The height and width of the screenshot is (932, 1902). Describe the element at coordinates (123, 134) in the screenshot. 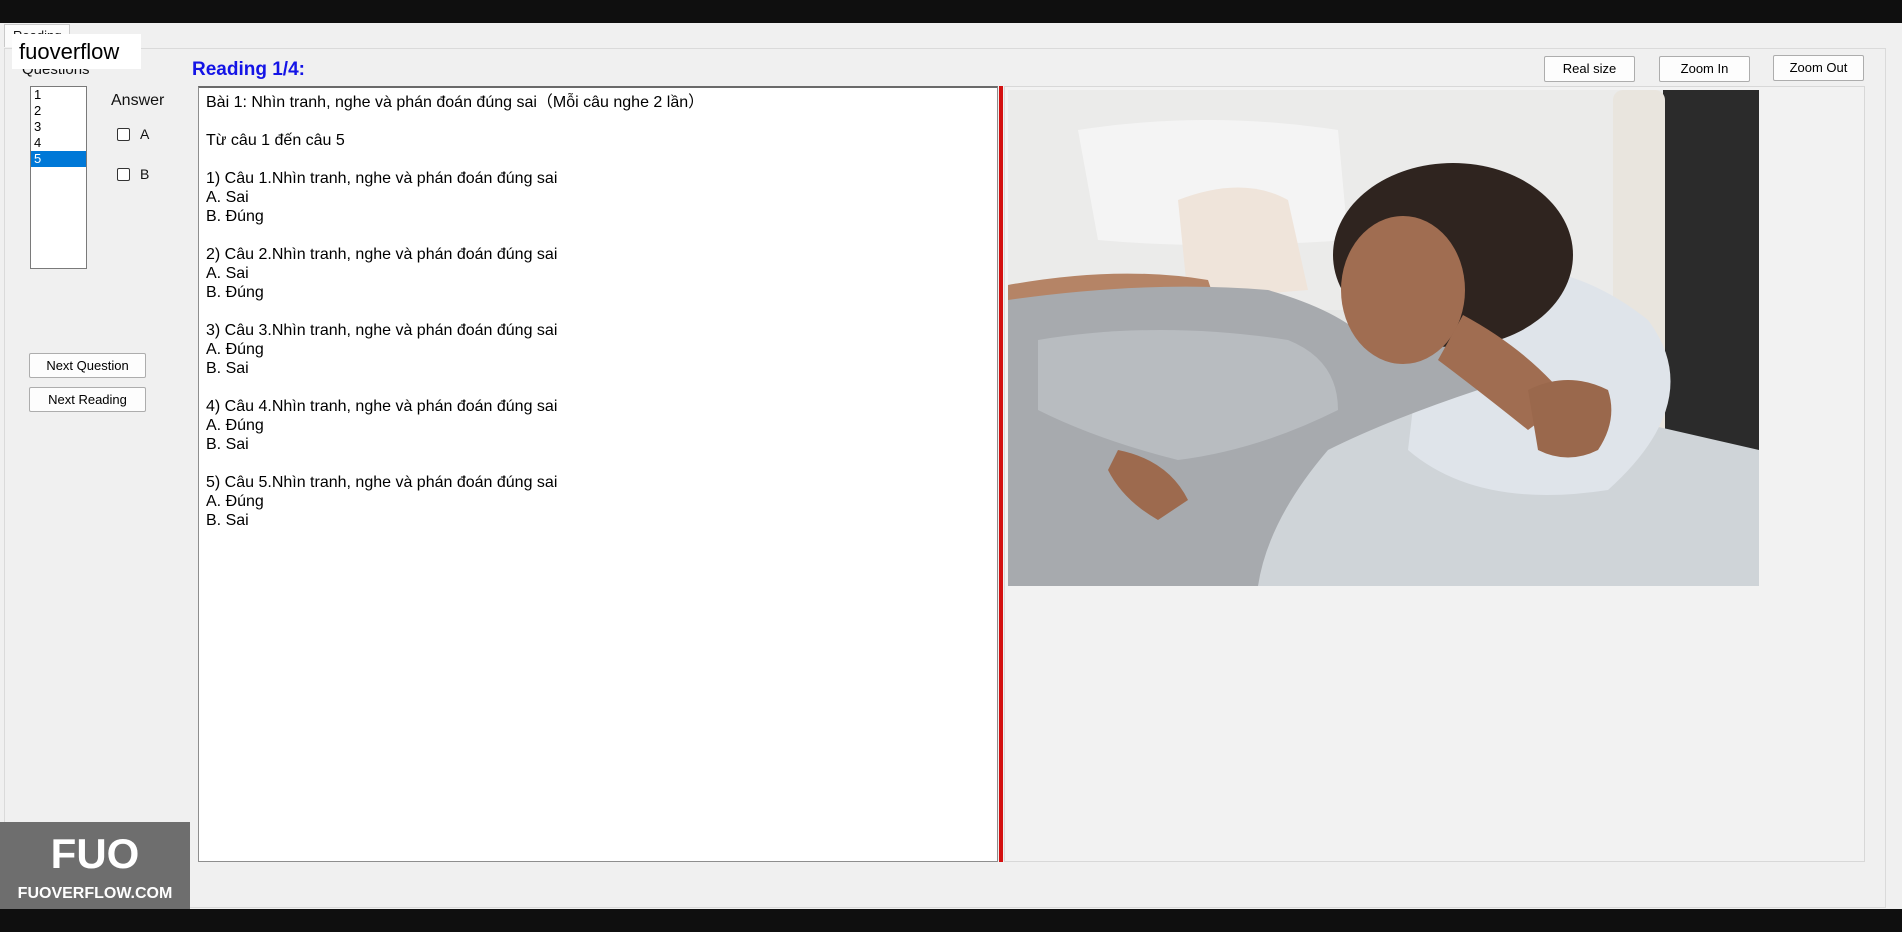

I see `answer-a-checkbox` at that location.